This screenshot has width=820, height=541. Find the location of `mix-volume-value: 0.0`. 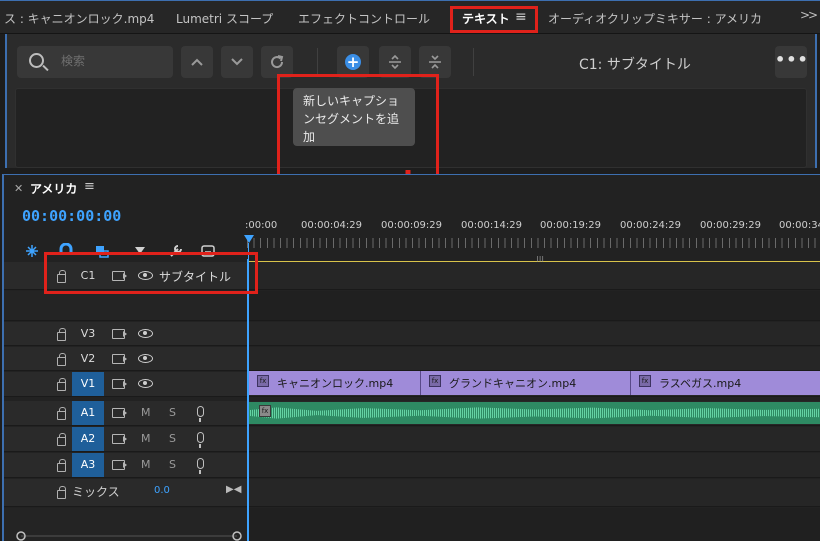

mix-volume-value: 0.0 is located at coordinates (162, 490).